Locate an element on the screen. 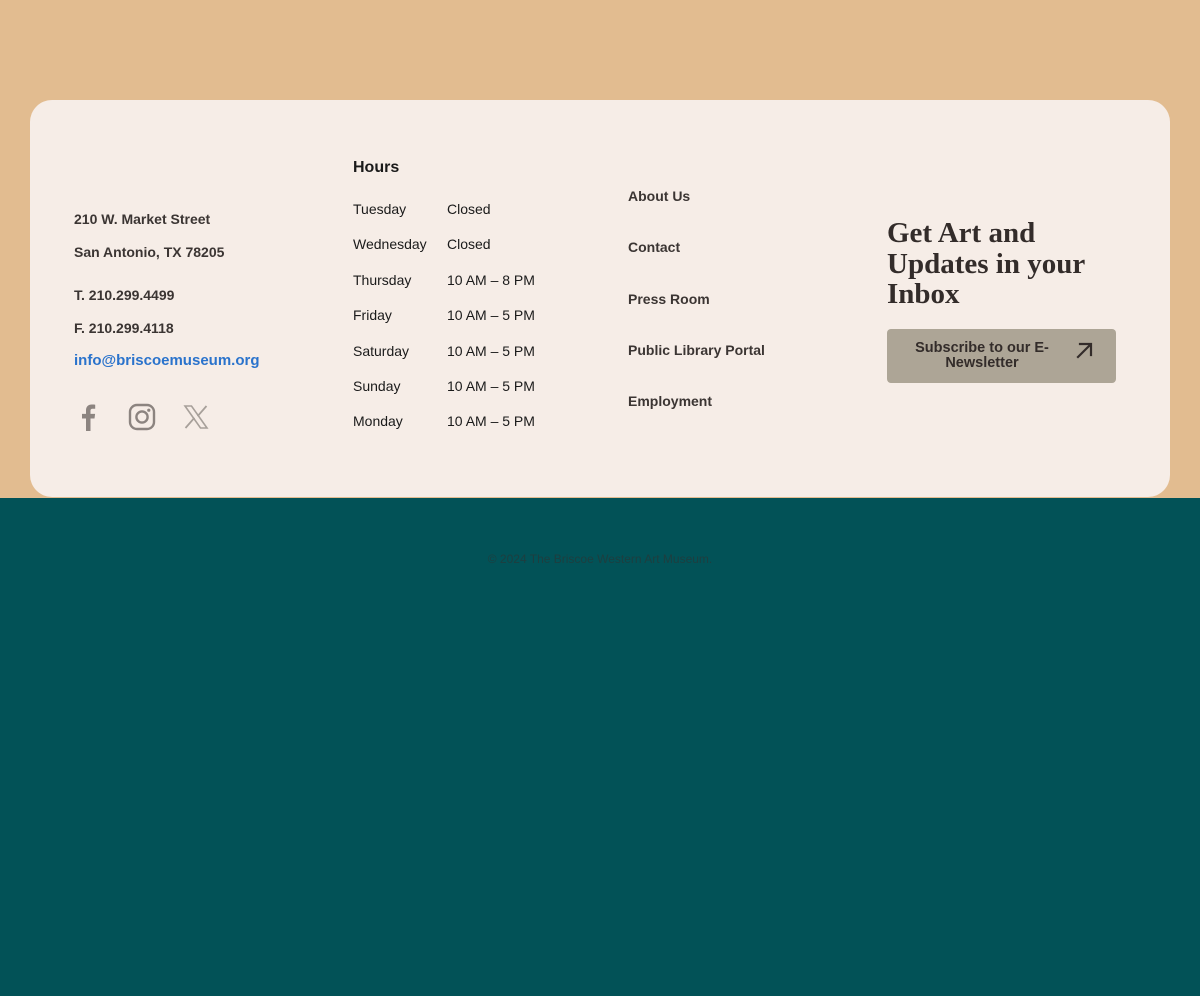  hours-row: Thursday 10 AM – 8 PM is located at coordinates (463, 280).